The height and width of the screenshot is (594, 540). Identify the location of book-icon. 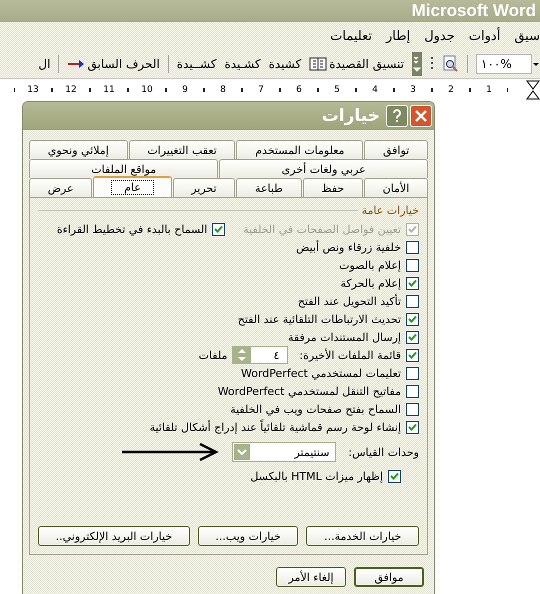
(318, 64).